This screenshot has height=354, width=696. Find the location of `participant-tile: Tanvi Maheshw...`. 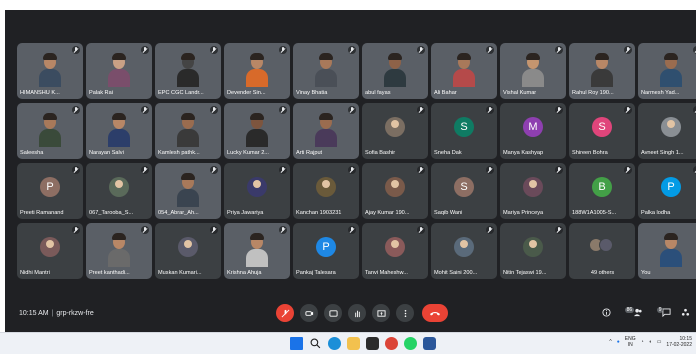

participant-tile: Tanvi Maheshw... is located at coordinates (395, 251).